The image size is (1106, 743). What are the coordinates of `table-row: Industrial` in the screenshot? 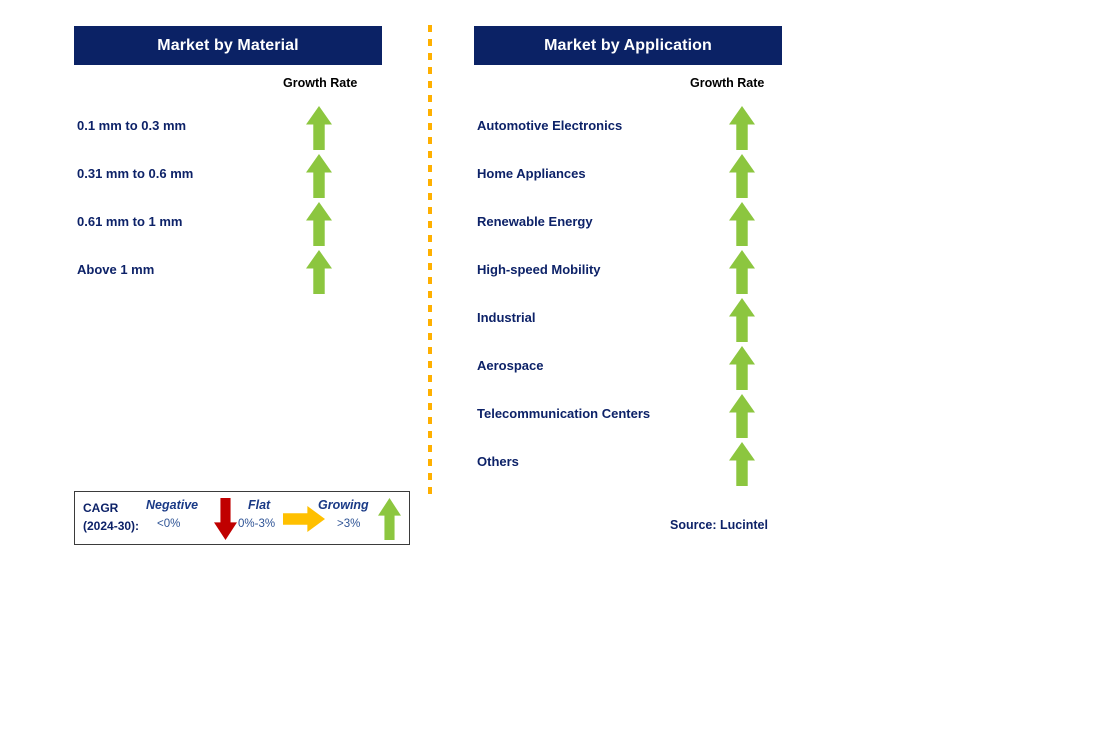 It's located at (628, 320).